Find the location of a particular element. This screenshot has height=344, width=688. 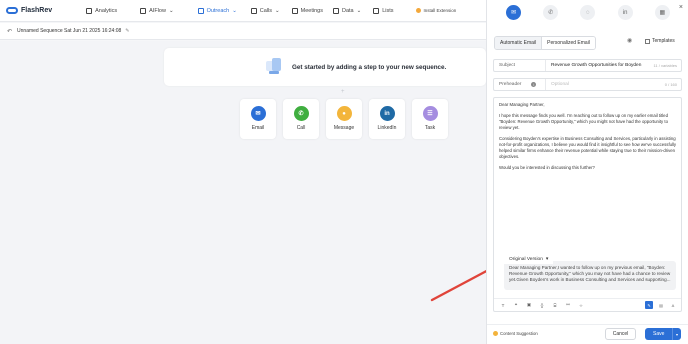

email-channel-icon: ✉ is located at coordinates (514, 12).